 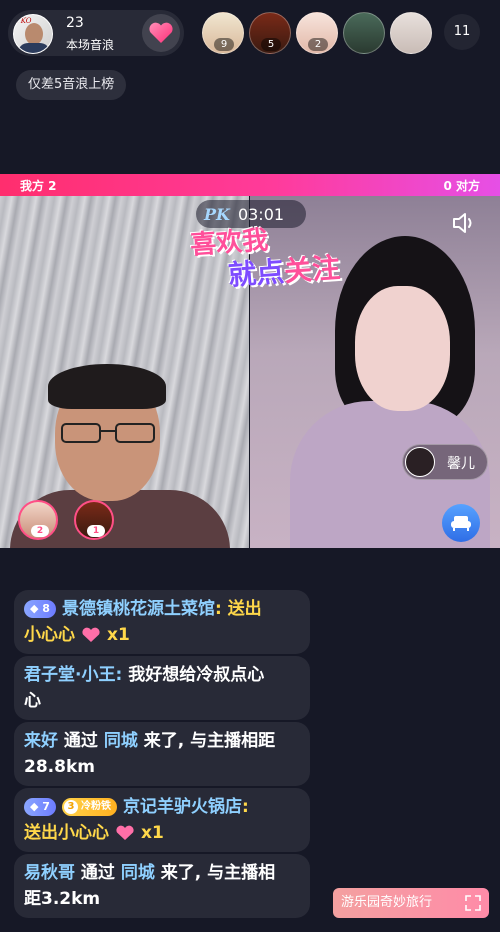 What do you see at coordinates (38, 186) in the screenshot?
I see `pk-our-score: 我方 2` at bounding box center [38, 186].